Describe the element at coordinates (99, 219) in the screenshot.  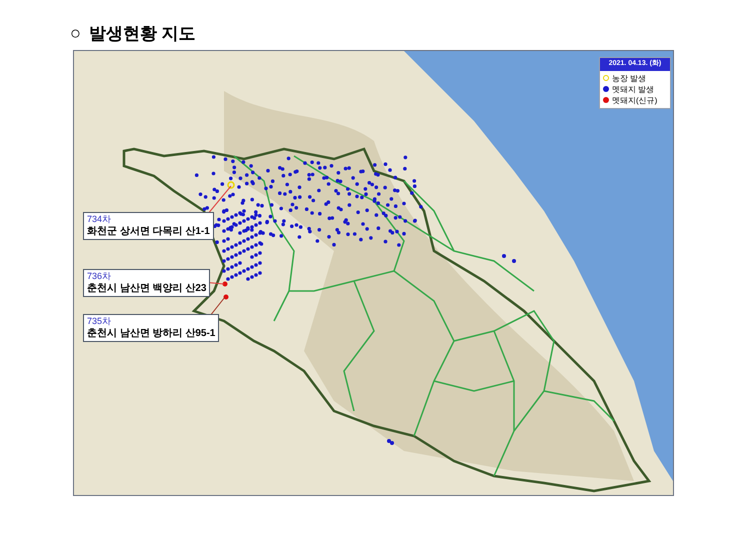
I see `outbreak-number: 734차` at that location.